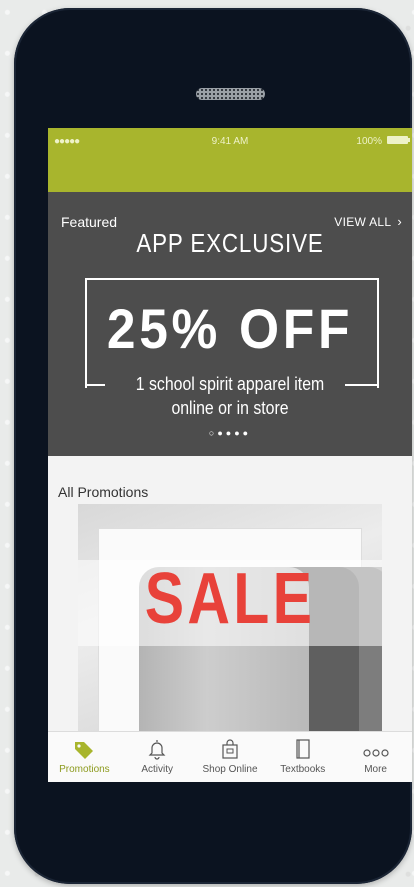 This screenshot has height=887, width=414. Describe the element at coordinates (303, 749) in the screenshot. I see `book-icon` at that location.